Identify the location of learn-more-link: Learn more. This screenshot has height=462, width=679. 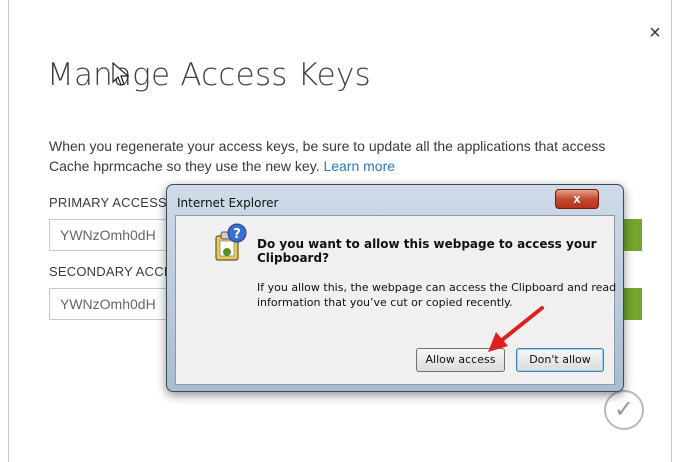
(359, 166).